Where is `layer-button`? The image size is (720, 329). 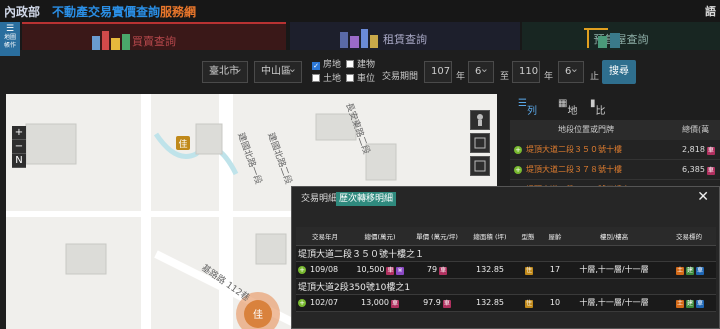
layer-button is located at coordinates (480, 143).